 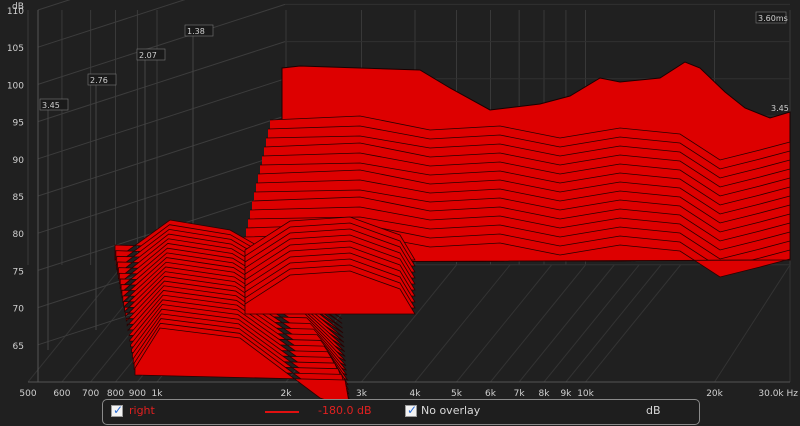 I want to click on x-tick-label: 700, so click(x=90, y=394).